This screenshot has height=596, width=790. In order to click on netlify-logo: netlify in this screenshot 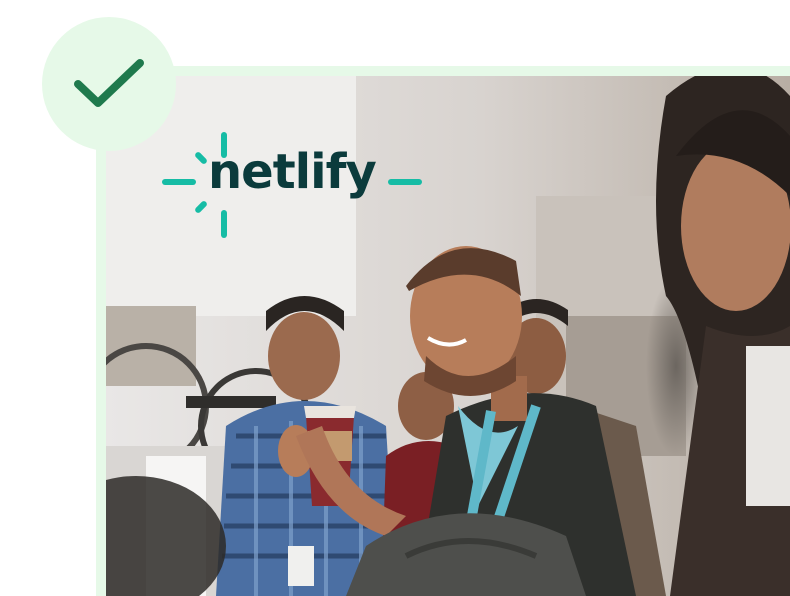, I will do `click(295, 184)`.